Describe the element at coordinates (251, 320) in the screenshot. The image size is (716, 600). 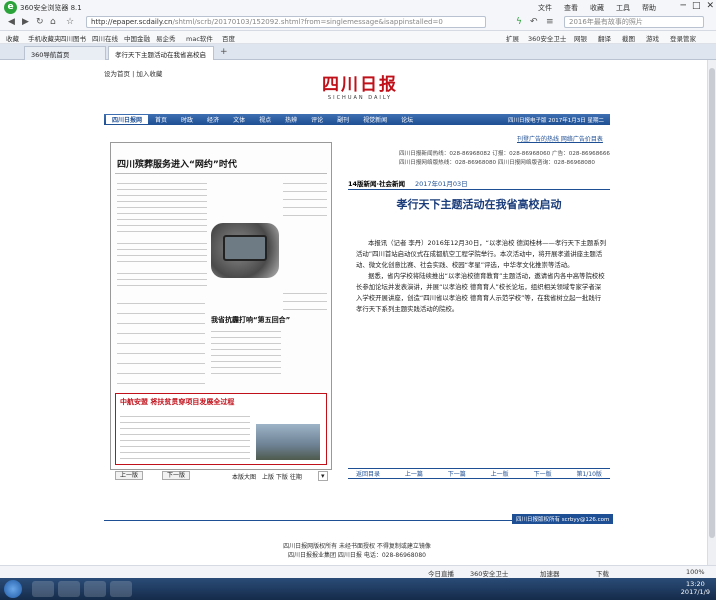
I see `newspaper-subhead: 我省抗霾打响“第五回合”` at that location.